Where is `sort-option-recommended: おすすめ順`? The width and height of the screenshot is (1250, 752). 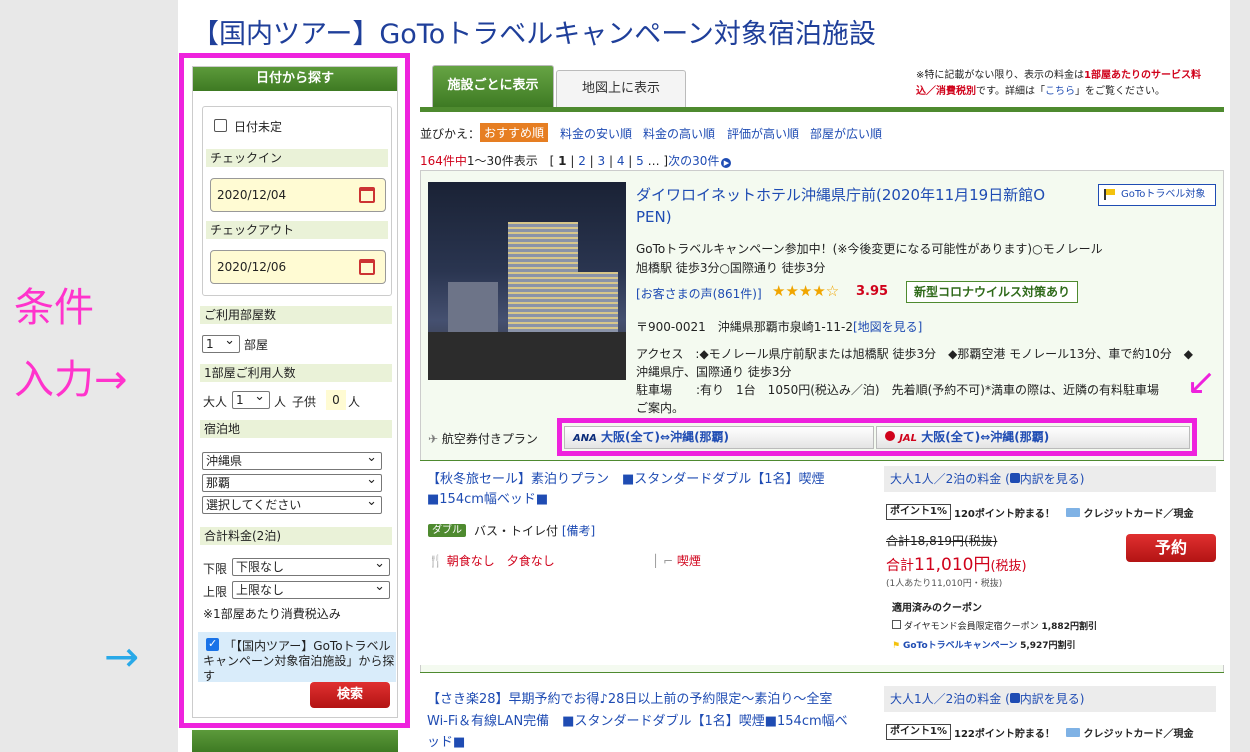
sort-option-recommended: おすすめ順 is located at coordinates (514, 132).